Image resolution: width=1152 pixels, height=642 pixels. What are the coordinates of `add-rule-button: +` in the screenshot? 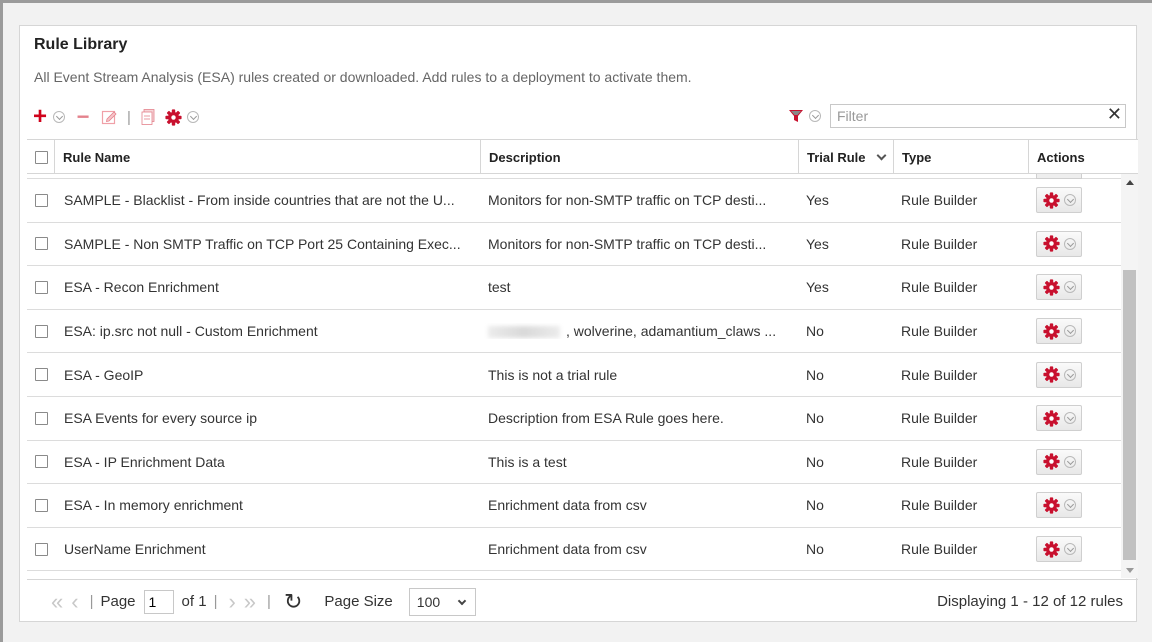 It's located at (40, 117).